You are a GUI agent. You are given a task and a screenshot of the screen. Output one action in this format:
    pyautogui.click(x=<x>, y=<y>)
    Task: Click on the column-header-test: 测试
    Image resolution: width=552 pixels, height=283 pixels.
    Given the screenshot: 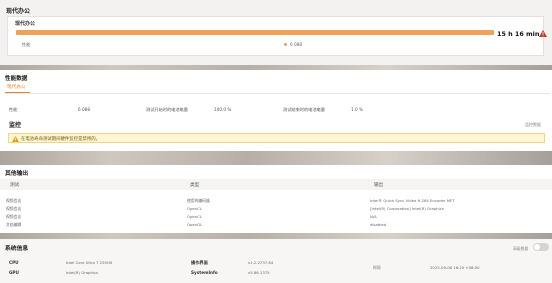 What is the action you would take?
    pyautogui.click(x=15, y=185)
    